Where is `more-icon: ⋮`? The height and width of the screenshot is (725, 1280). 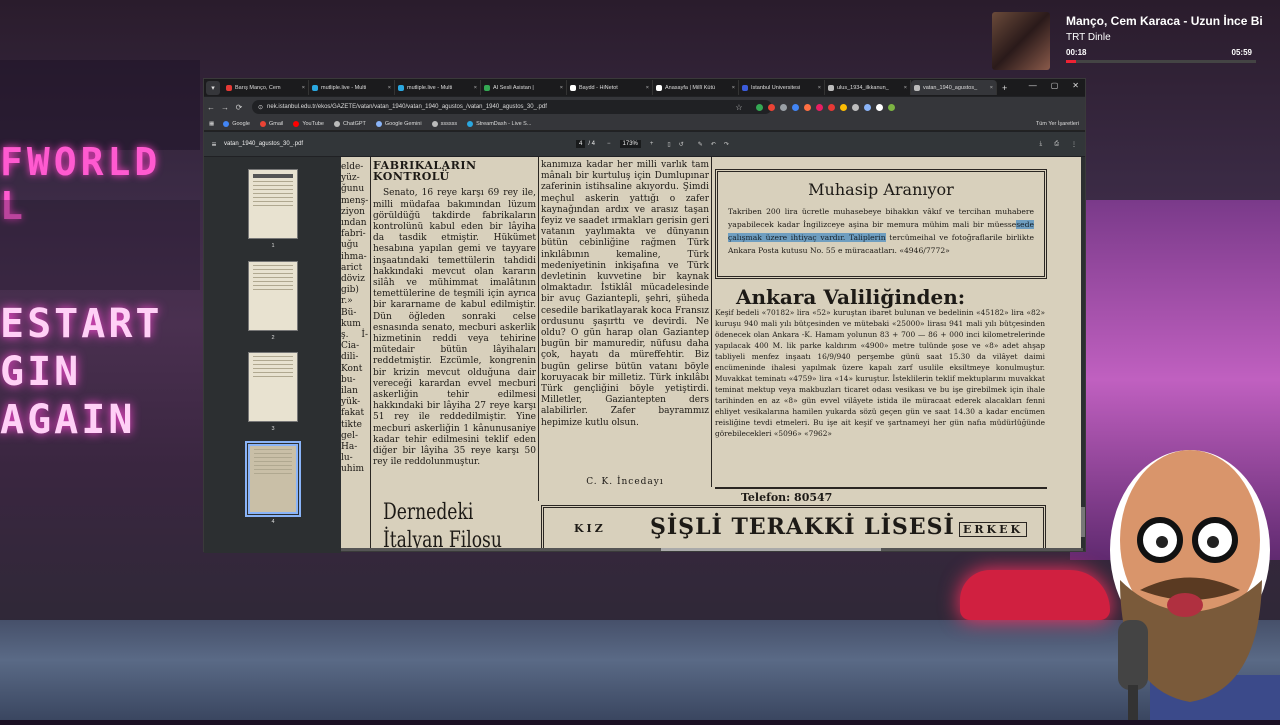
more-icon: ⋮ is located at coordinates (1074, 144).